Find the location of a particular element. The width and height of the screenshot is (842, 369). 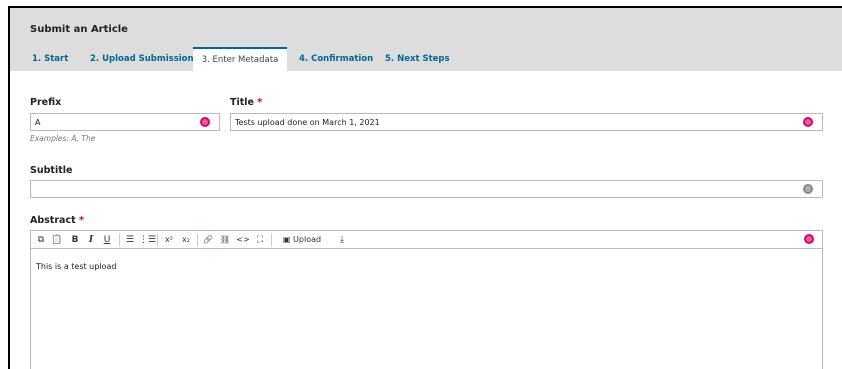

paste-icon: 📋 is located at coordinates (57, 240).